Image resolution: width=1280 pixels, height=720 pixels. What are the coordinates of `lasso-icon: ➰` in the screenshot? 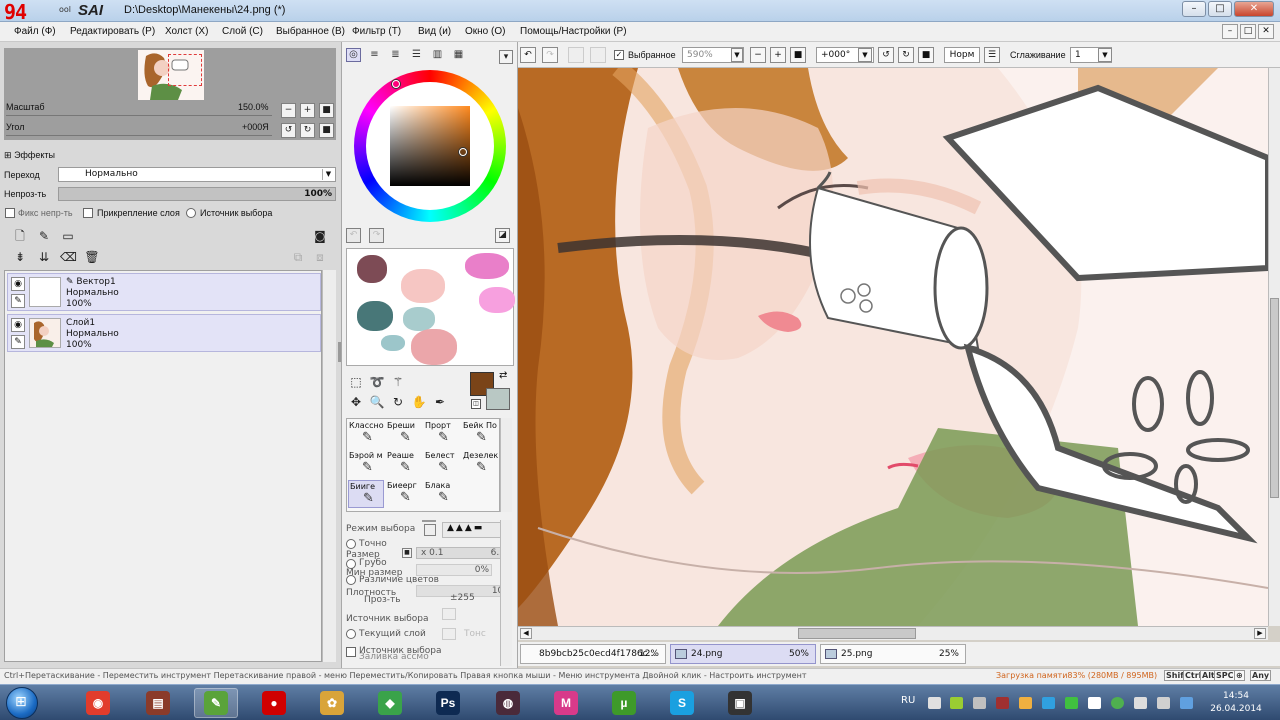 It's located at (377, 382).